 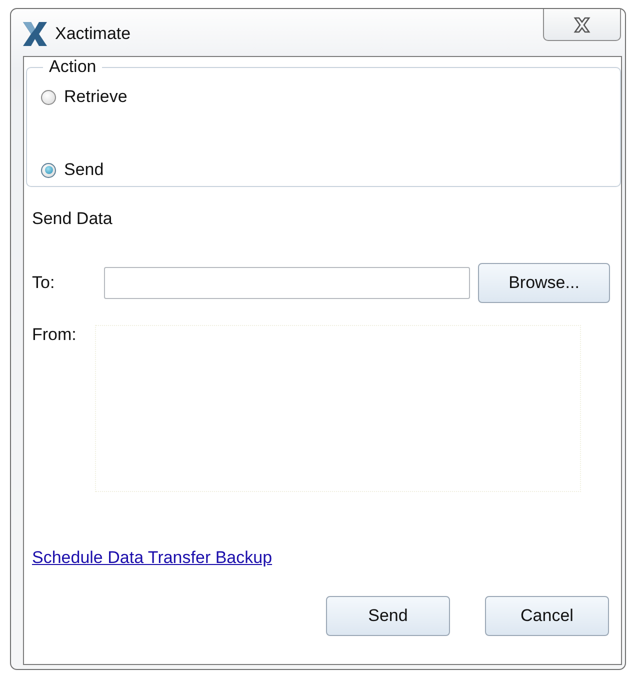 What do you see at coordinates (93, 34) in the screenshot?
I see `window-title: Xactimate` at bounding box center [93, 34].